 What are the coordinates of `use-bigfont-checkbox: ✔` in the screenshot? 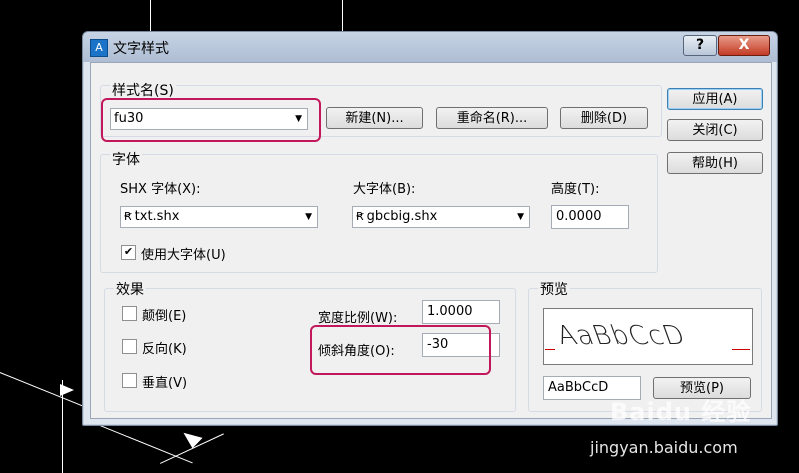 It's located at (128, 252).